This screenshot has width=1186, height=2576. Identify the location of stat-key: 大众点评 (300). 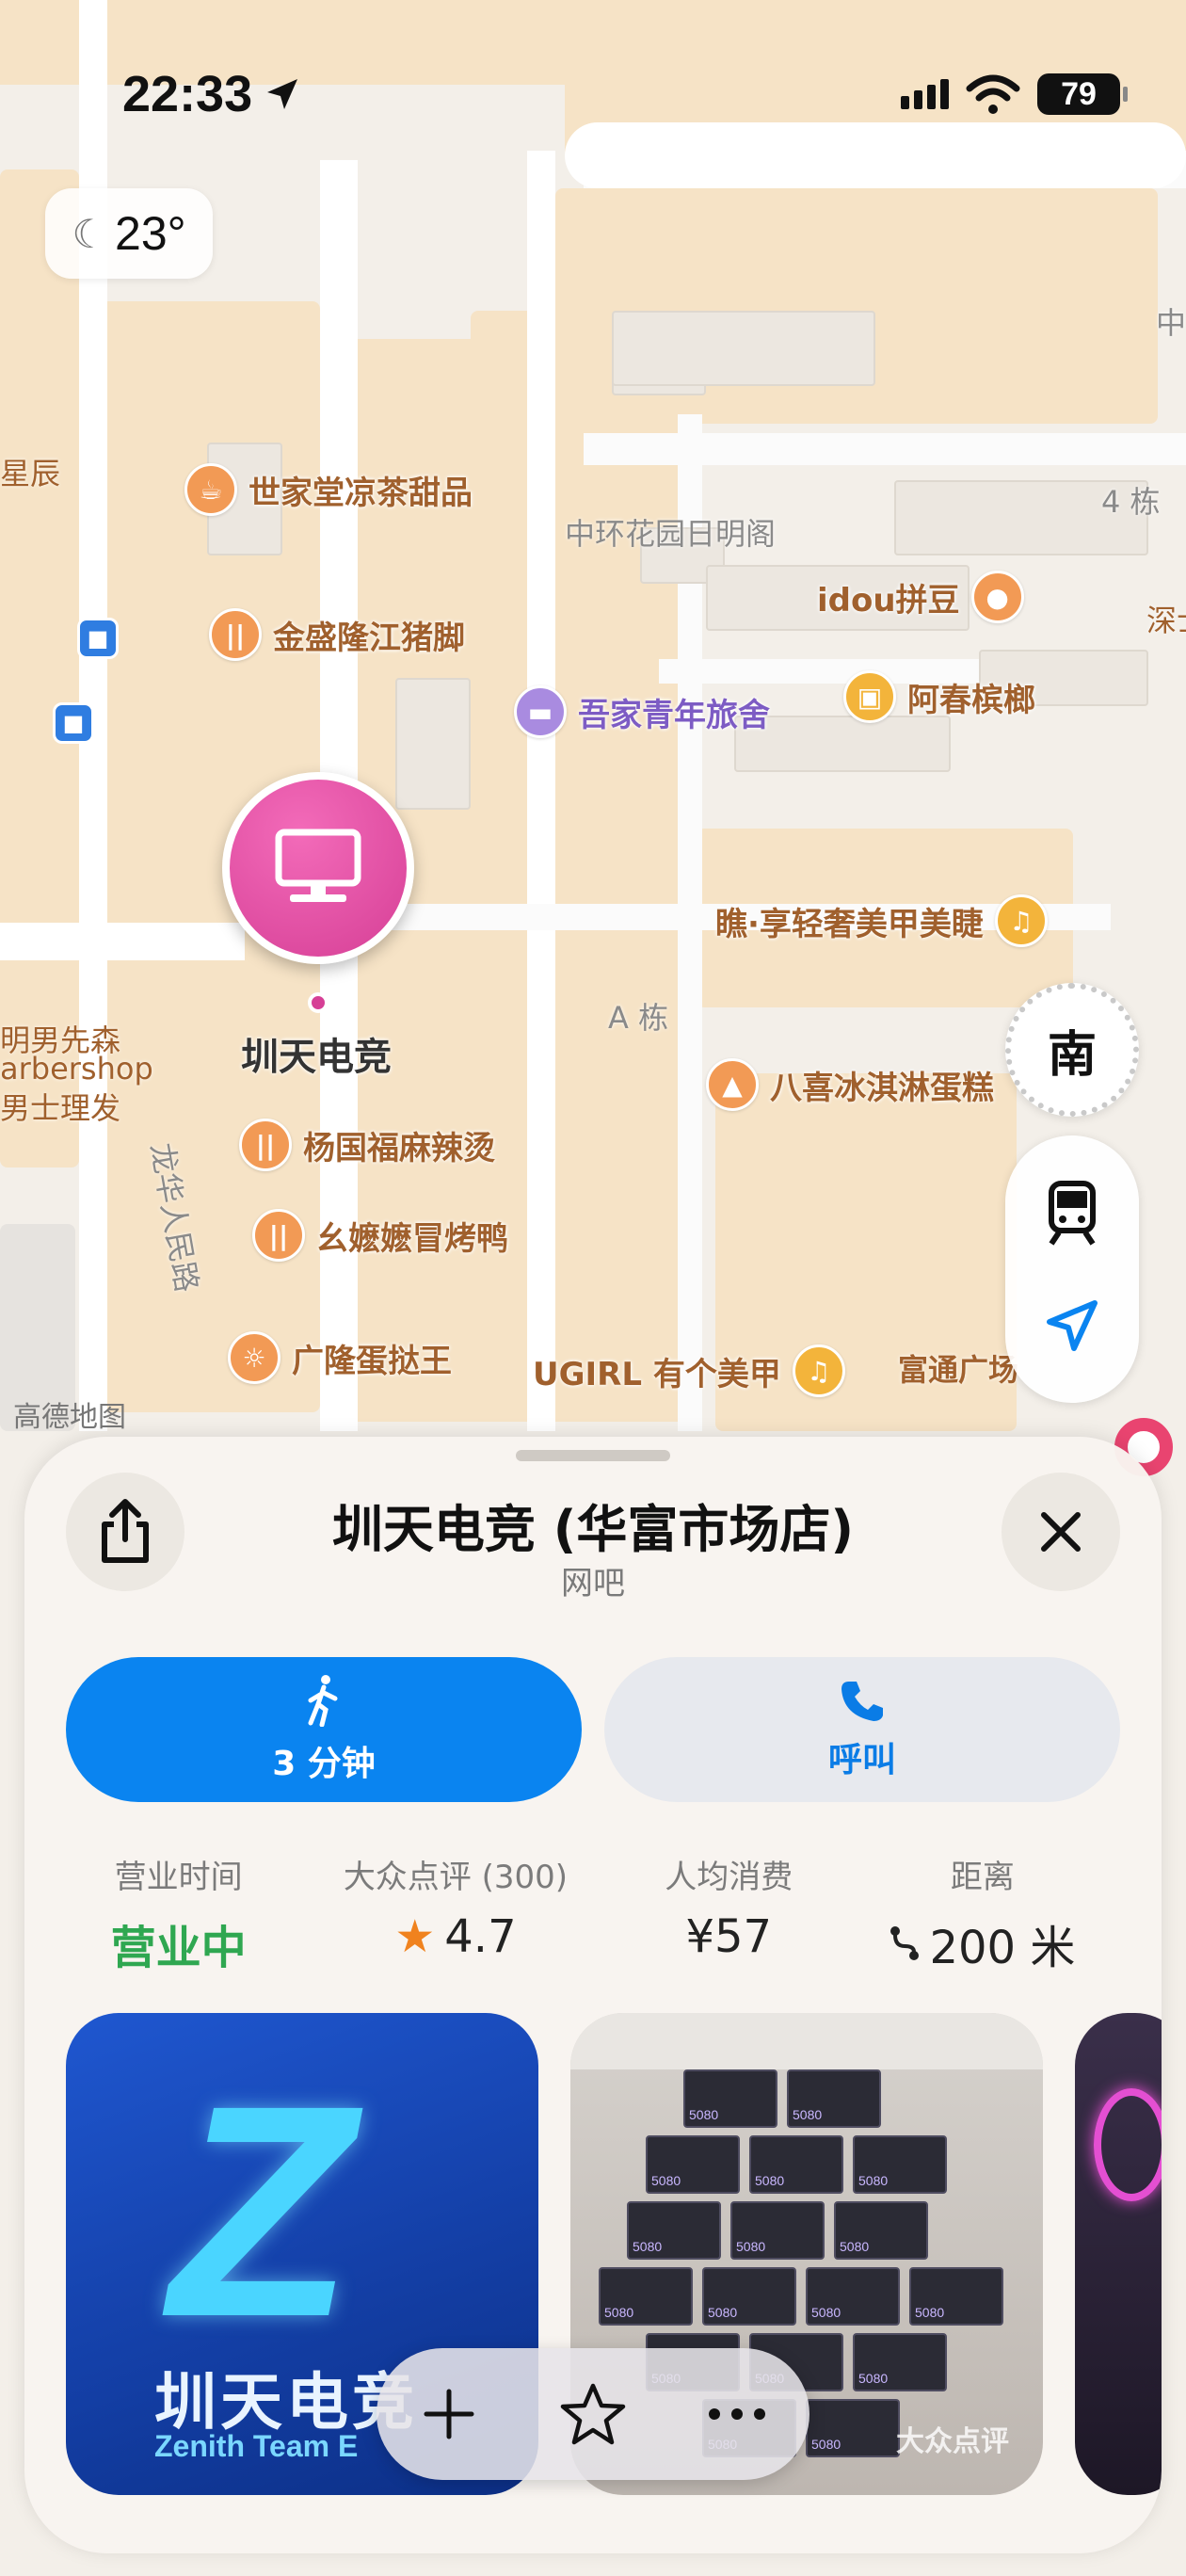
(456, 1877).